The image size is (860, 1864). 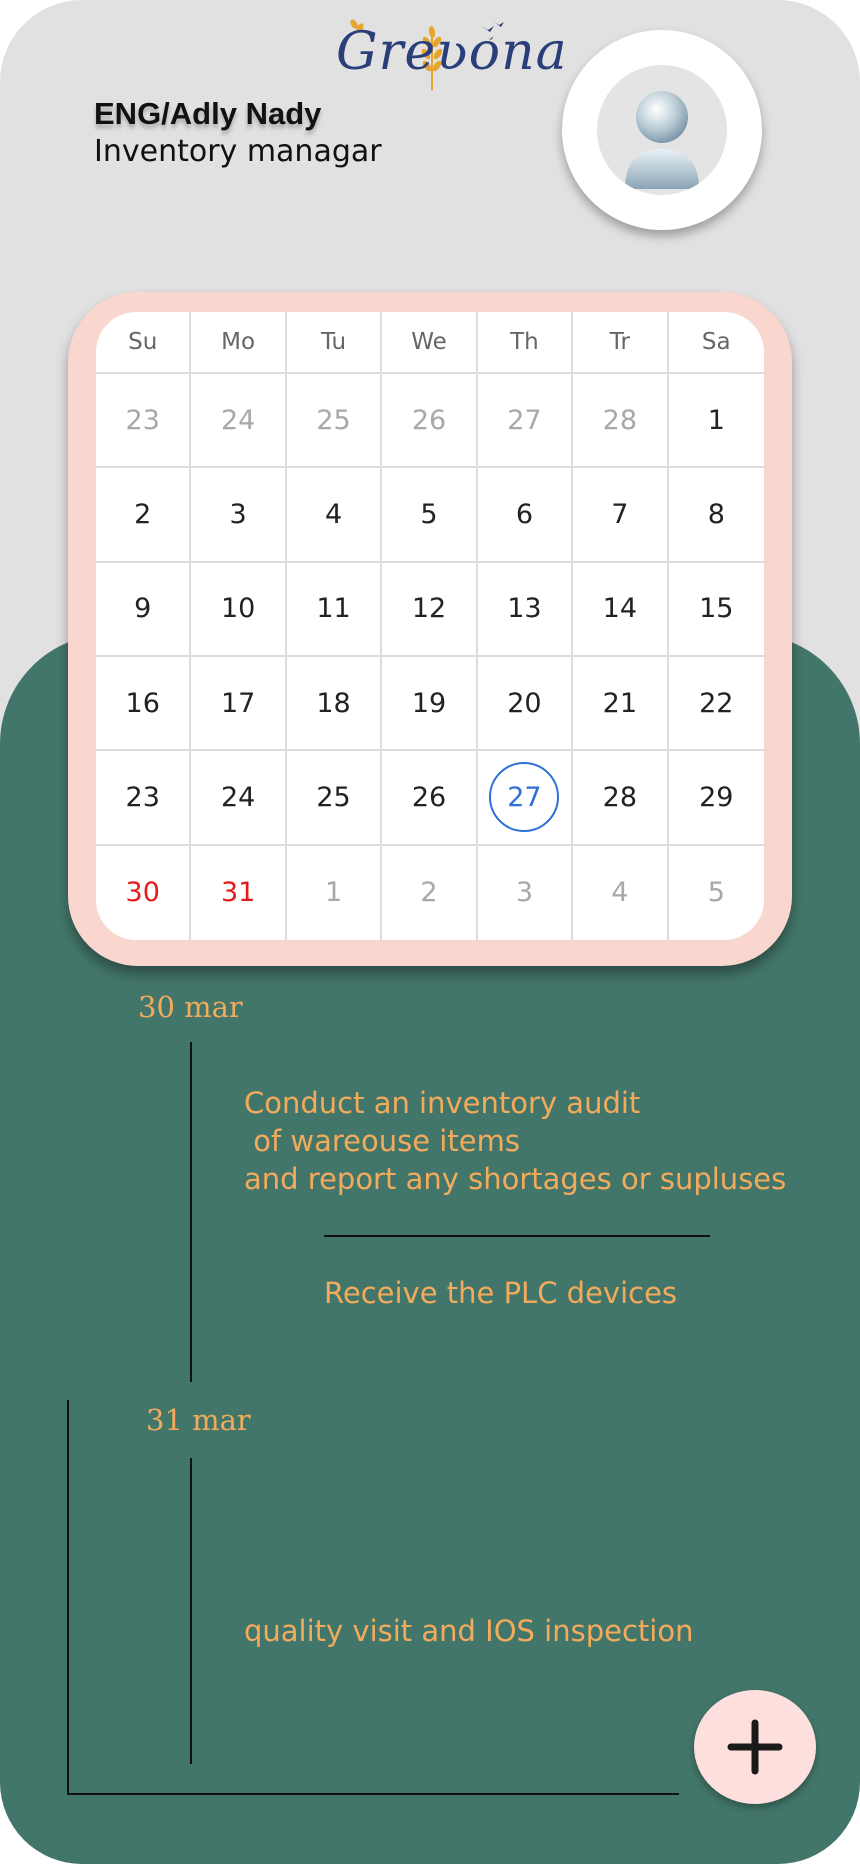 I want to click on task-divider, so click(x=517, y=1236).